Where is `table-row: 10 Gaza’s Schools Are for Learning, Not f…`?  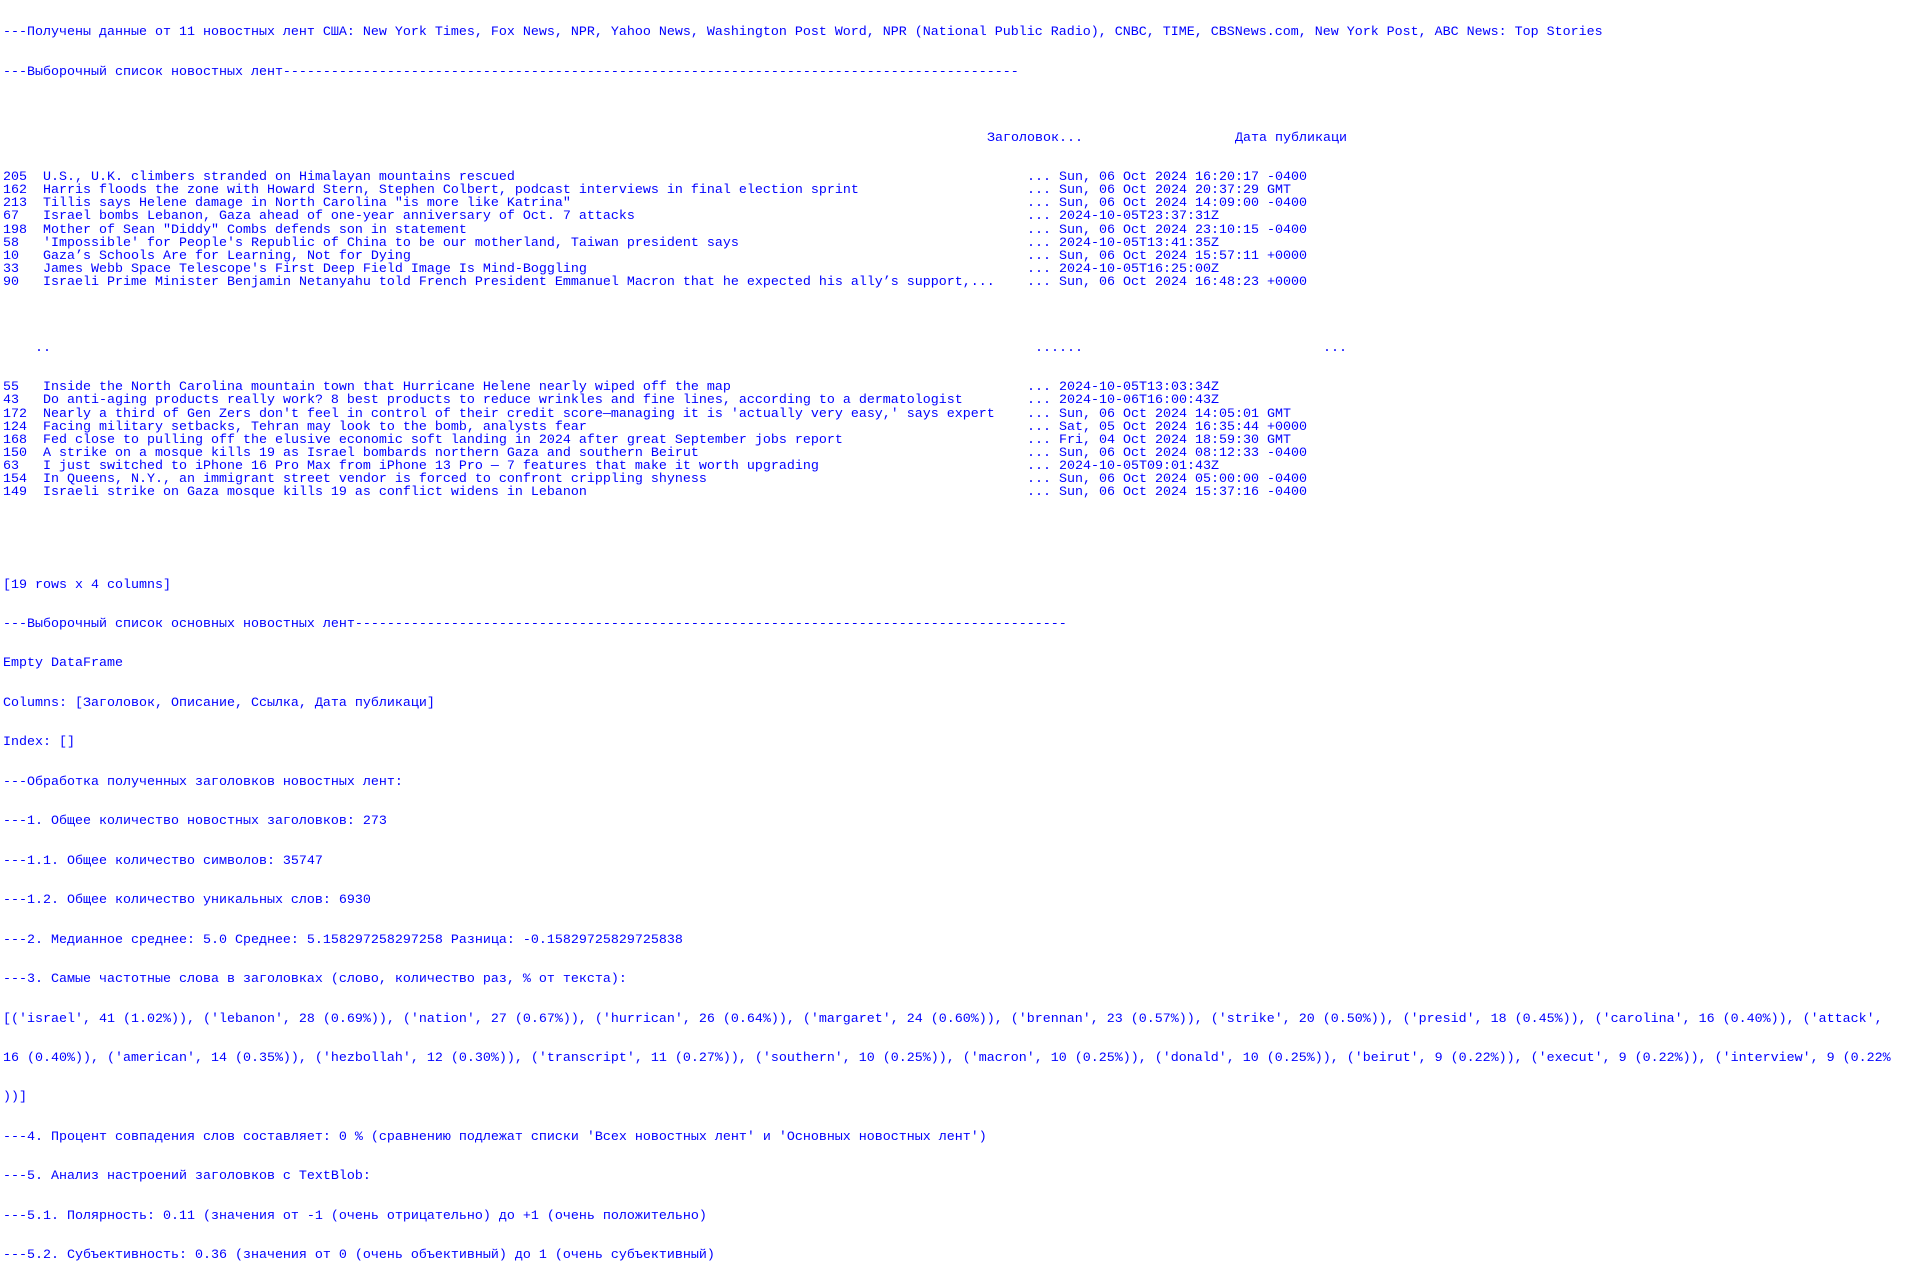 table-row: 10 Gaza’s Schools Are for Learning, Not f… is located at coordinates (947, 256).